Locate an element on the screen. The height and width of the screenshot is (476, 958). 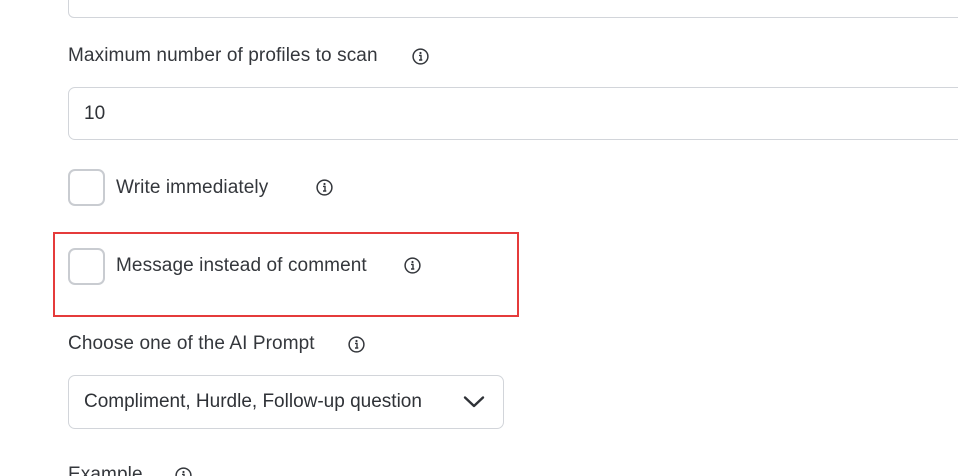
message-instead-label: Message instead of comment is located at coordinates (241, 265).